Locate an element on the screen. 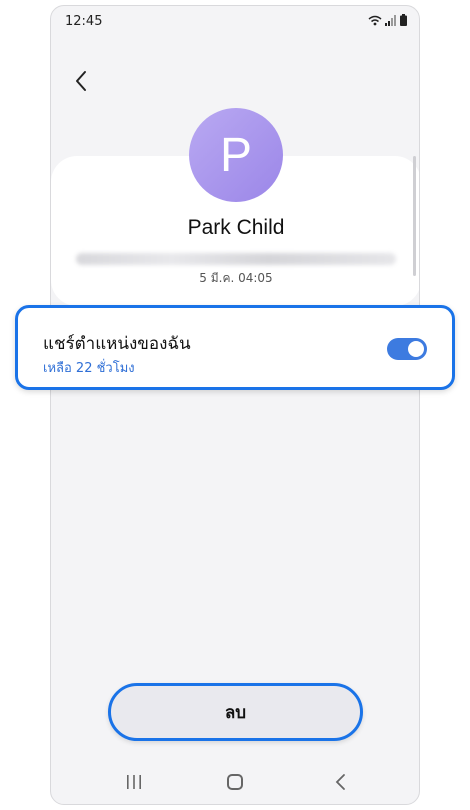 This screenshot has width=470, height=810. nav-bar is located at coordinates (235, 785).